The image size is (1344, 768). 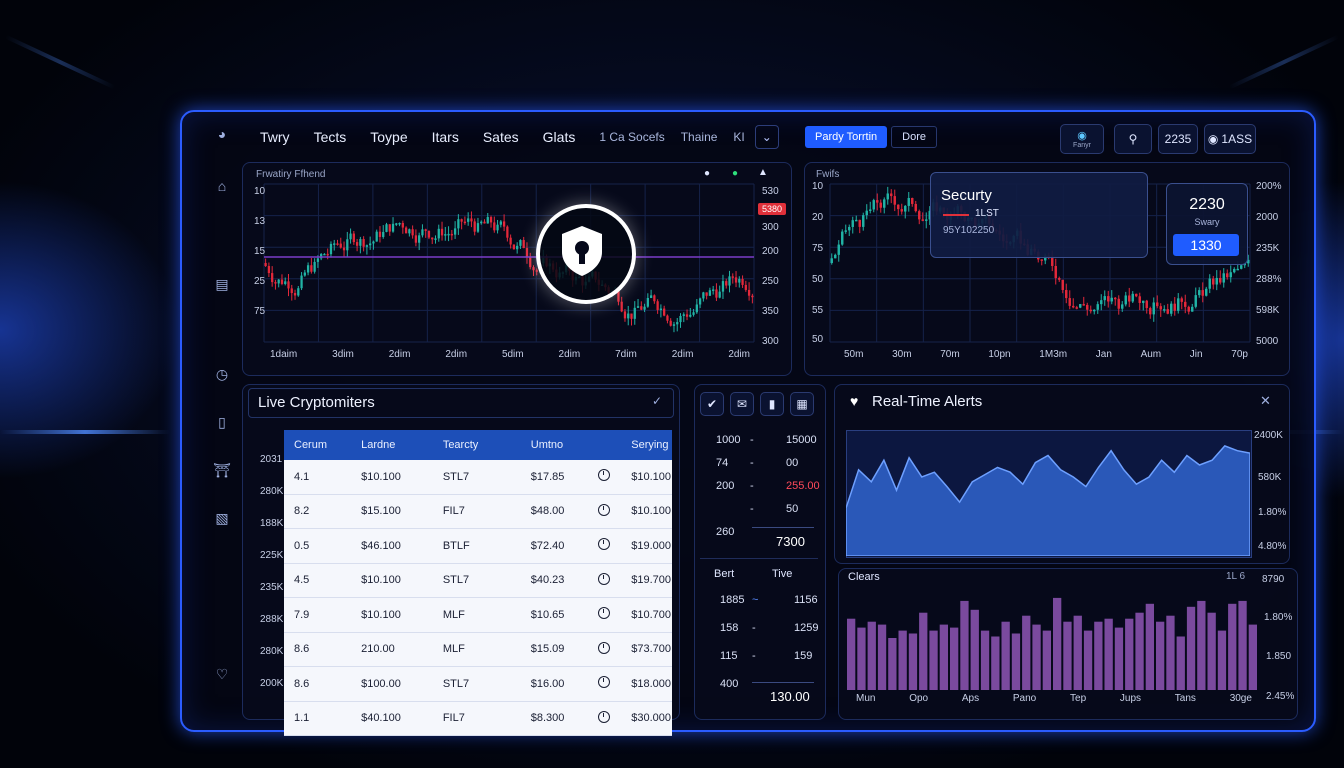 I want to click on check-icon: ✓, so click(x=657, y=401).